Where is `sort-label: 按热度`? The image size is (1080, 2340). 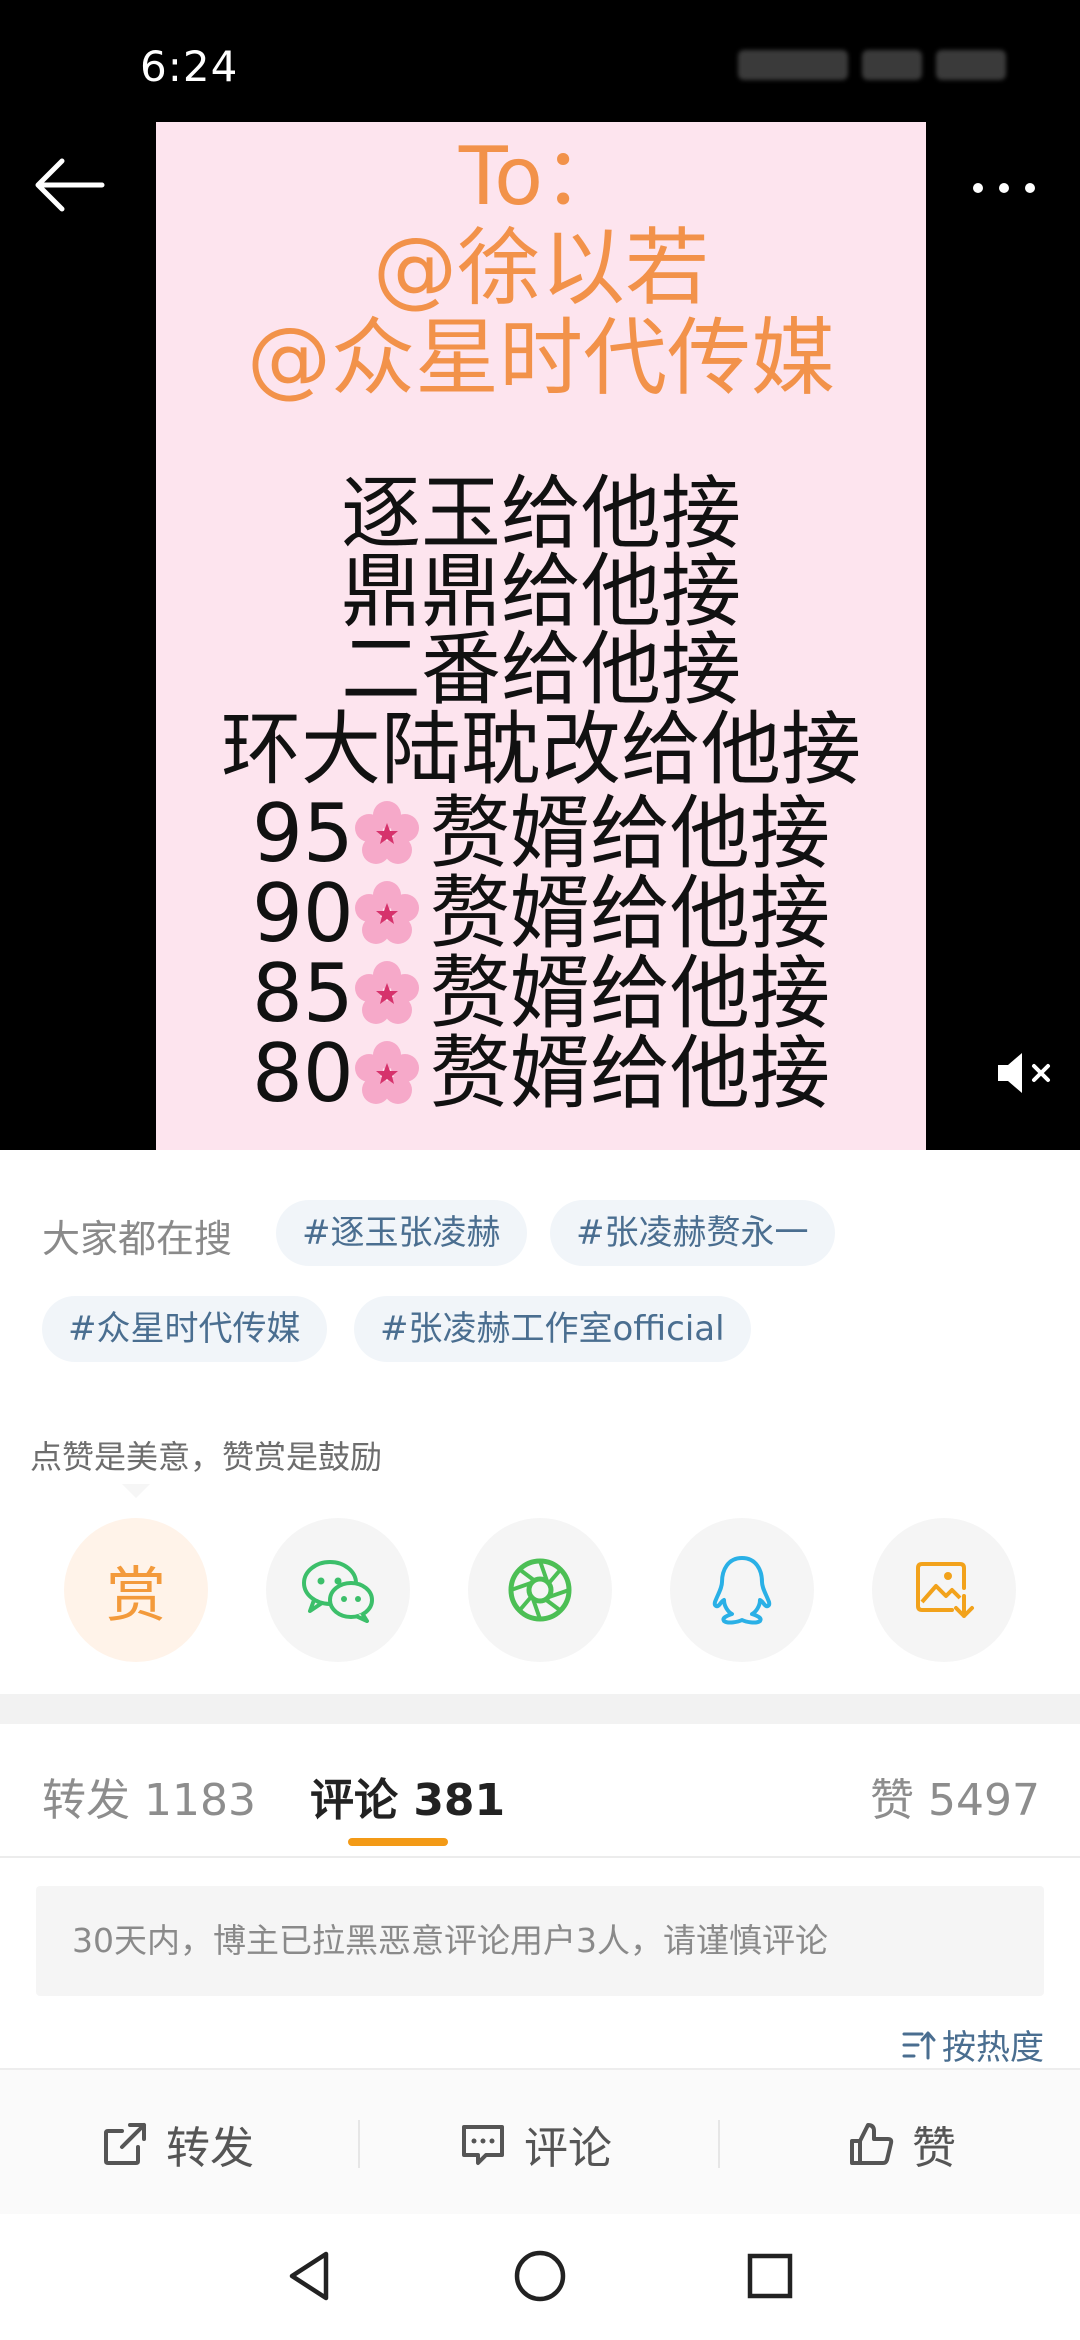 sort-label: 按热度 is located at coordinates (993, 2048).